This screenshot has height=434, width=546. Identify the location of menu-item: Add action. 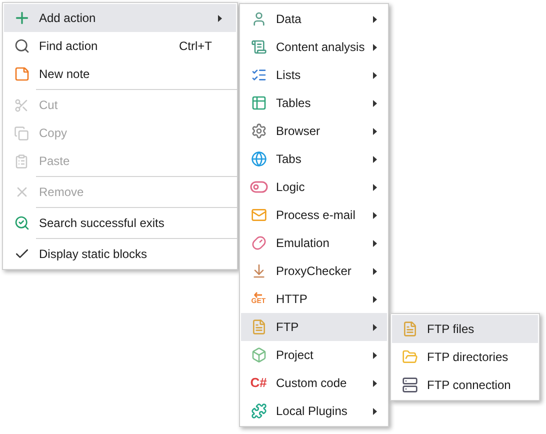
(120, 18).